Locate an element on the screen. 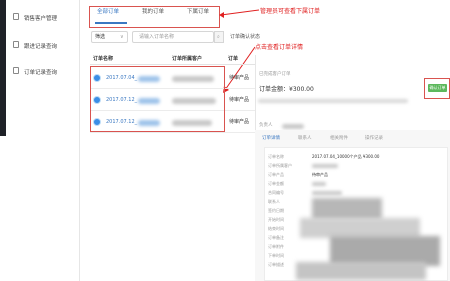 The width and height of the screenshot is (450, 281). column-header-order: 订单 is located at coordinates (233, 59).